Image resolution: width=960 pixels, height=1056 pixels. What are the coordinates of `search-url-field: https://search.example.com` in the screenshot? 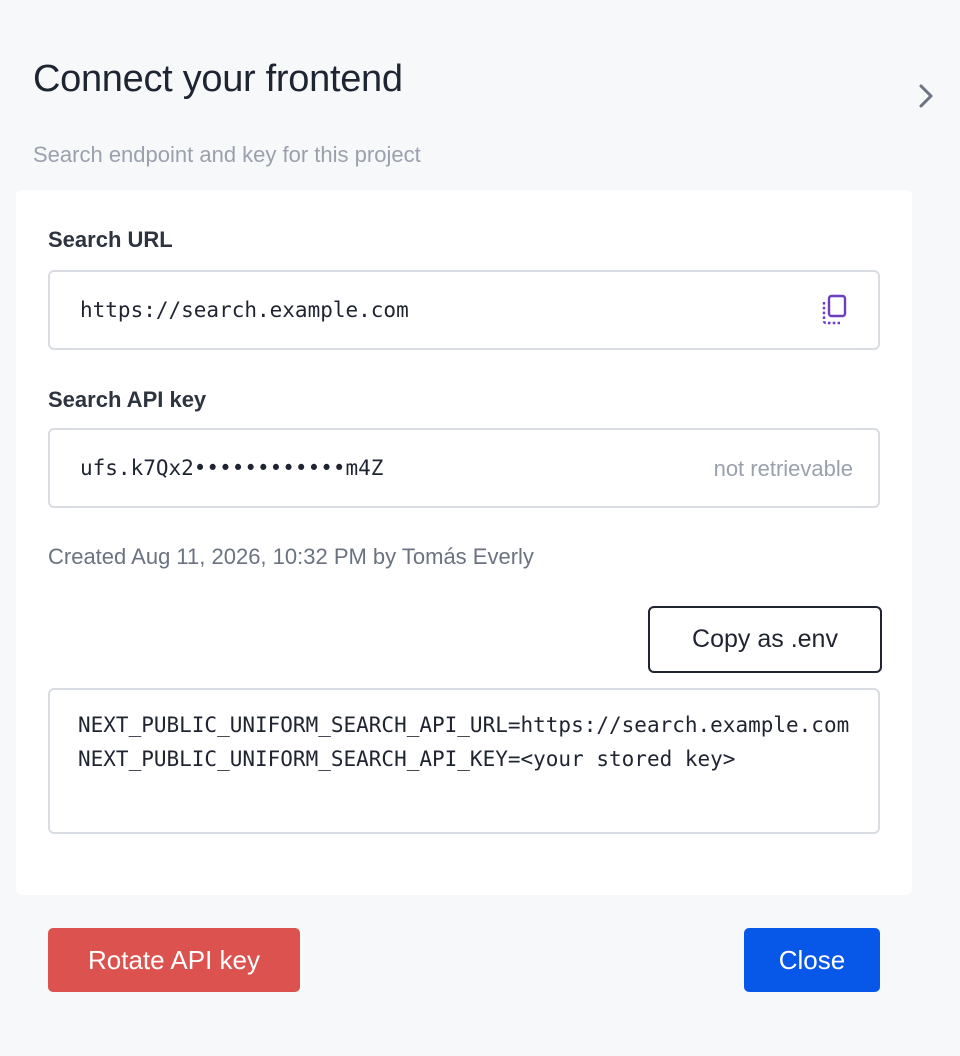 It's located at (464, 310).